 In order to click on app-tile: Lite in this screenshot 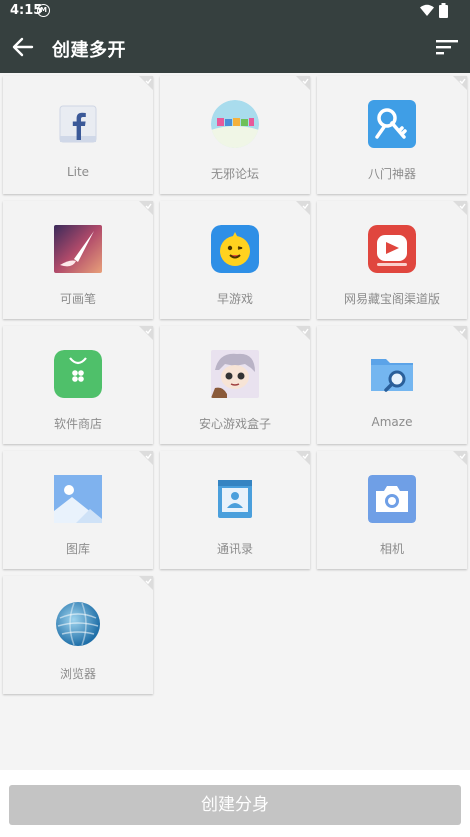, I will do `click(78, 135)`.